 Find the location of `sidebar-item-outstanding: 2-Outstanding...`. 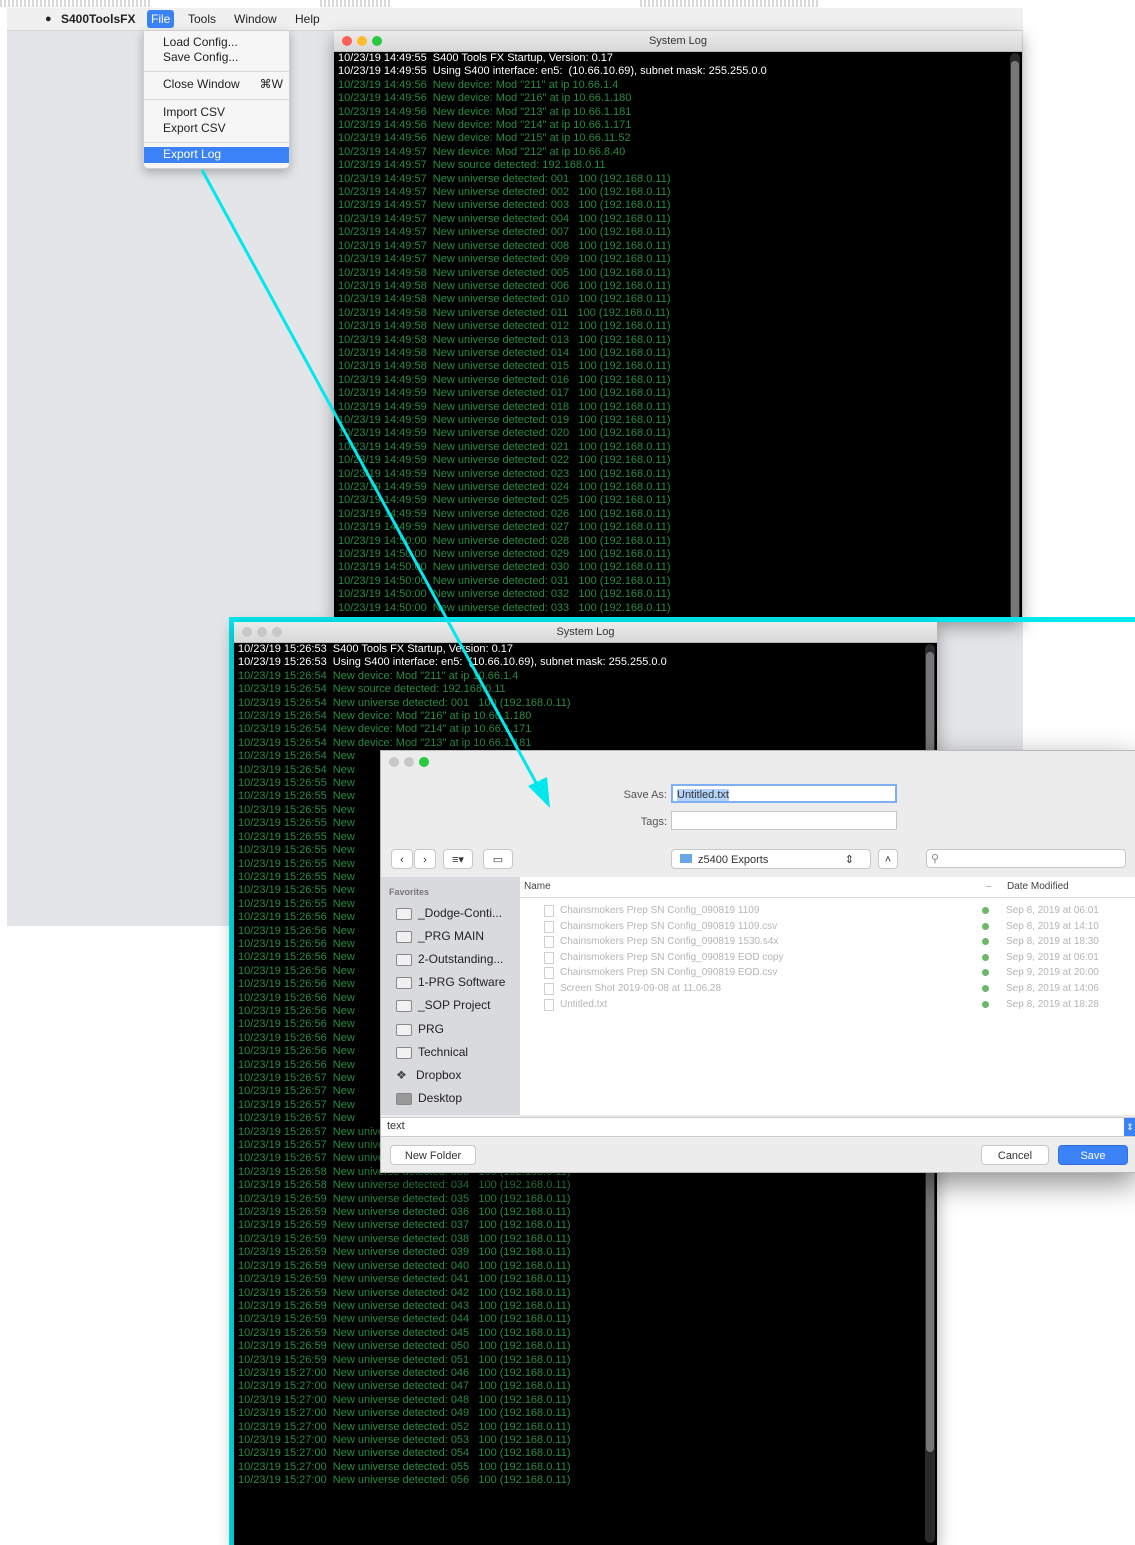

sidebar-item-outstanding: 2-Outstanding... is located at coordinates (449, 959).